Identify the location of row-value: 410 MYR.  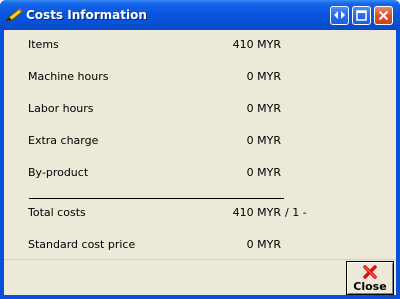
(256, 44).